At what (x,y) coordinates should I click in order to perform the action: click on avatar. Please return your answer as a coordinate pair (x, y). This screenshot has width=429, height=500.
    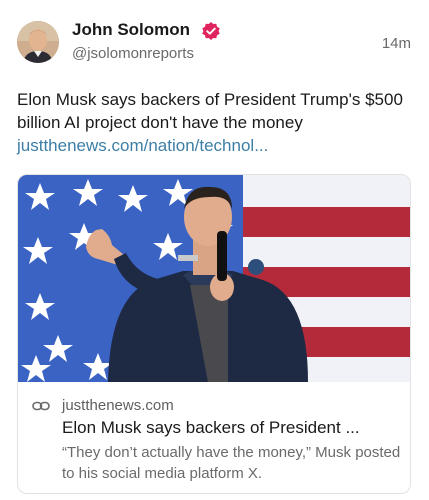
    Looking at the image, I should click on (38, 42).